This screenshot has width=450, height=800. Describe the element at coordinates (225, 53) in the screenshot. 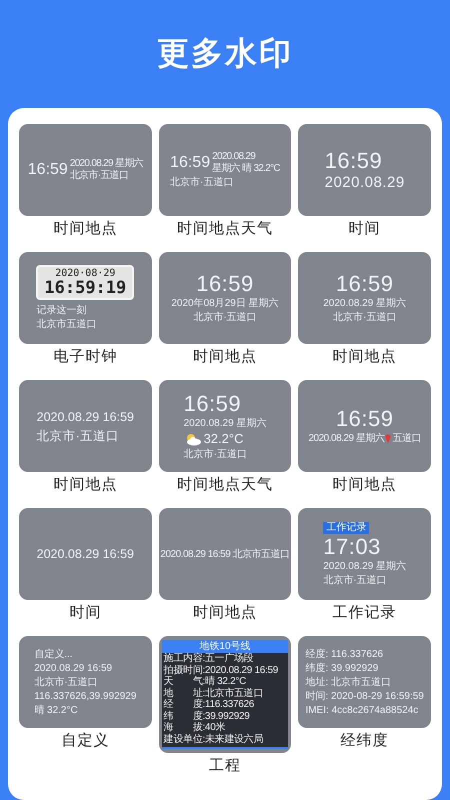

I see `page-title: 更多水印` at that location.